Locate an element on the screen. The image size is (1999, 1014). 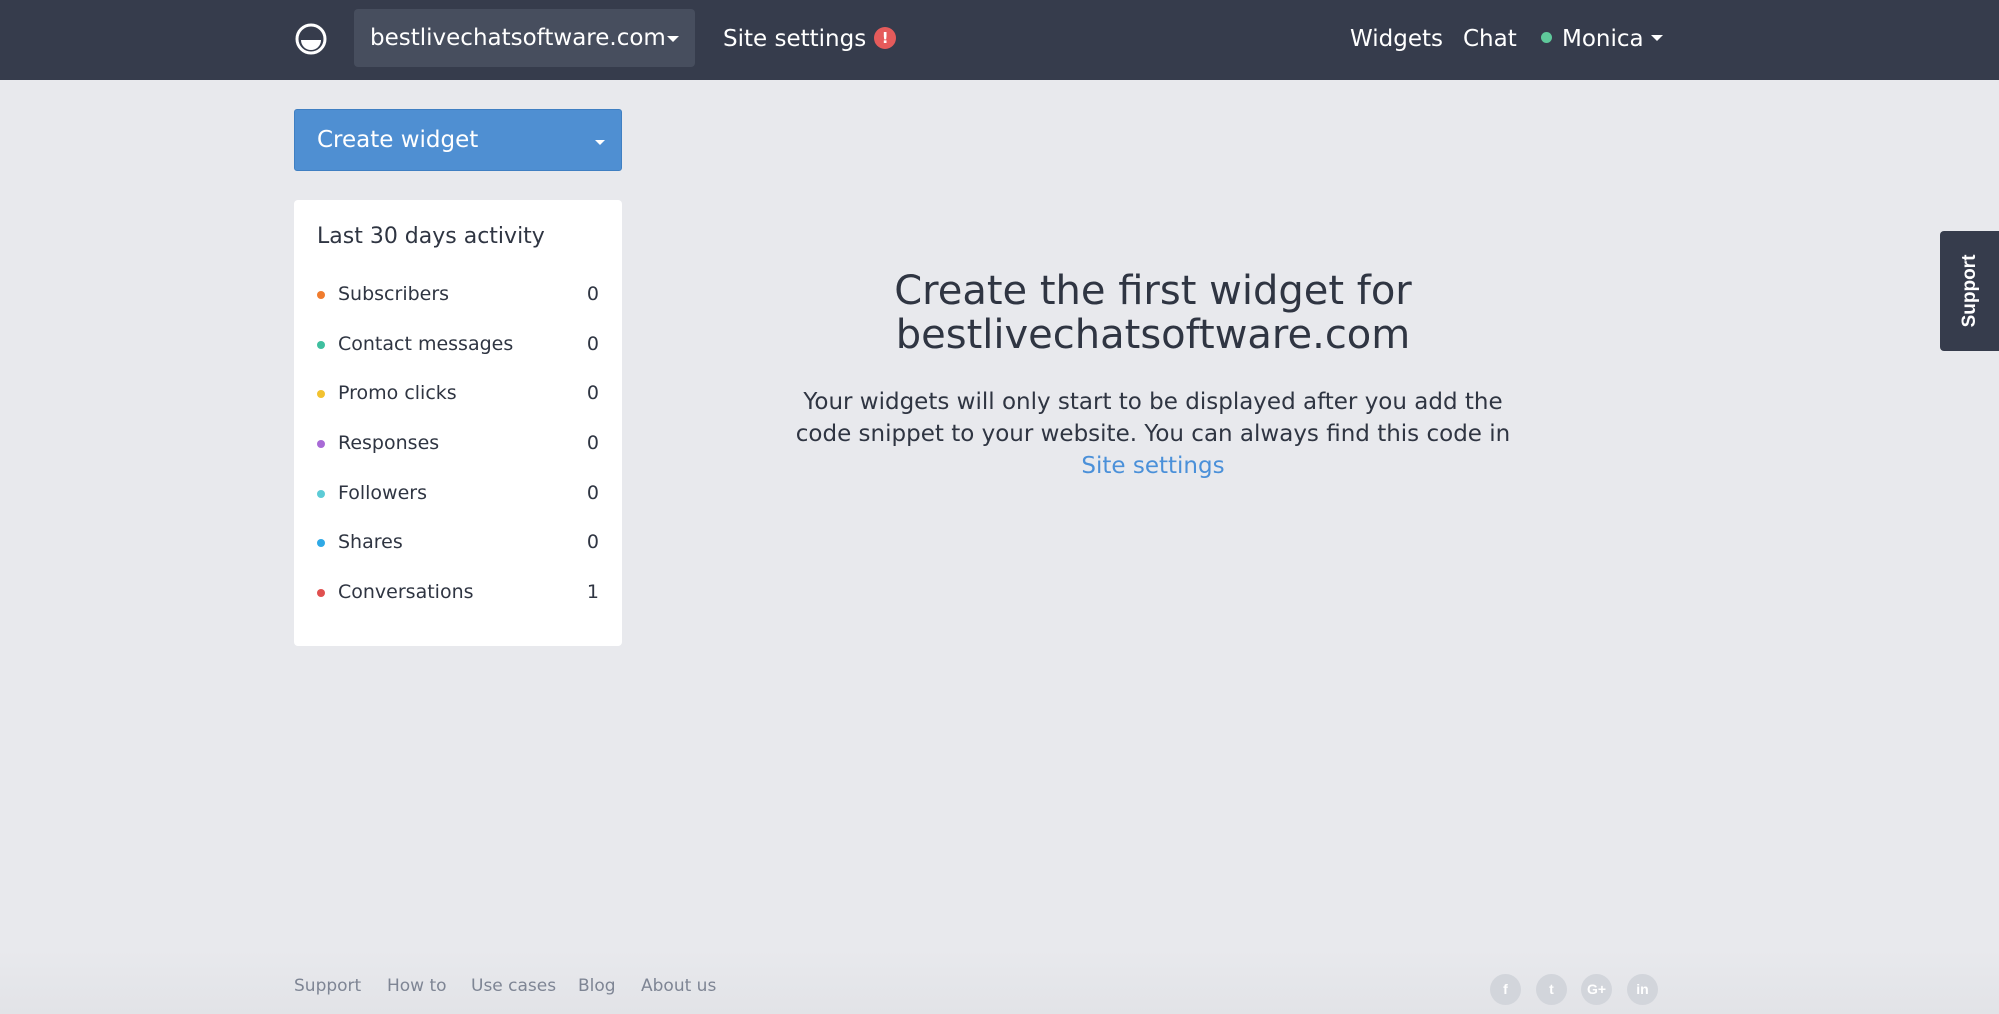
stat-row: Shares 0 is located at coordinates (458, 542).